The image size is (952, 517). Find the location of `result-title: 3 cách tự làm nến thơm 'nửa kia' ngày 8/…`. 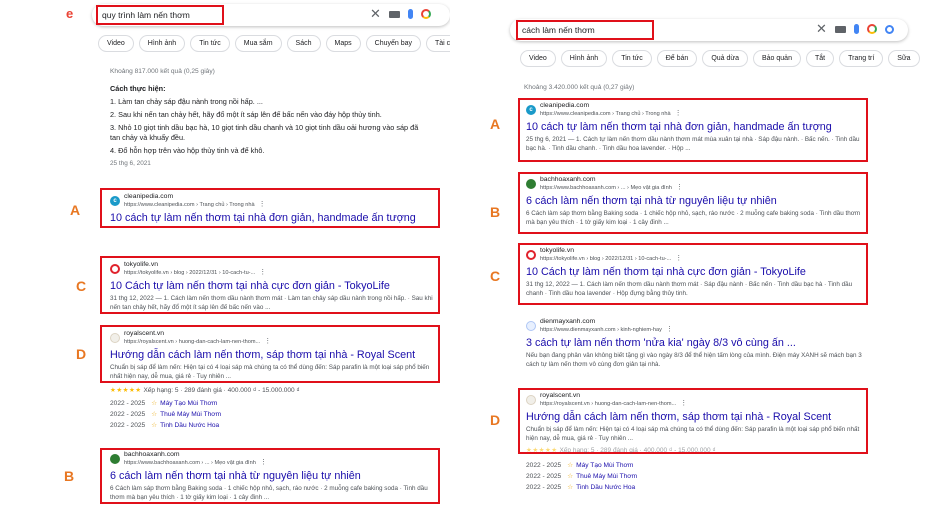

result-title: 3 cách tự làm nến thơm 'nửa kia' ngày 8/… is located at coordinates (695, 343).